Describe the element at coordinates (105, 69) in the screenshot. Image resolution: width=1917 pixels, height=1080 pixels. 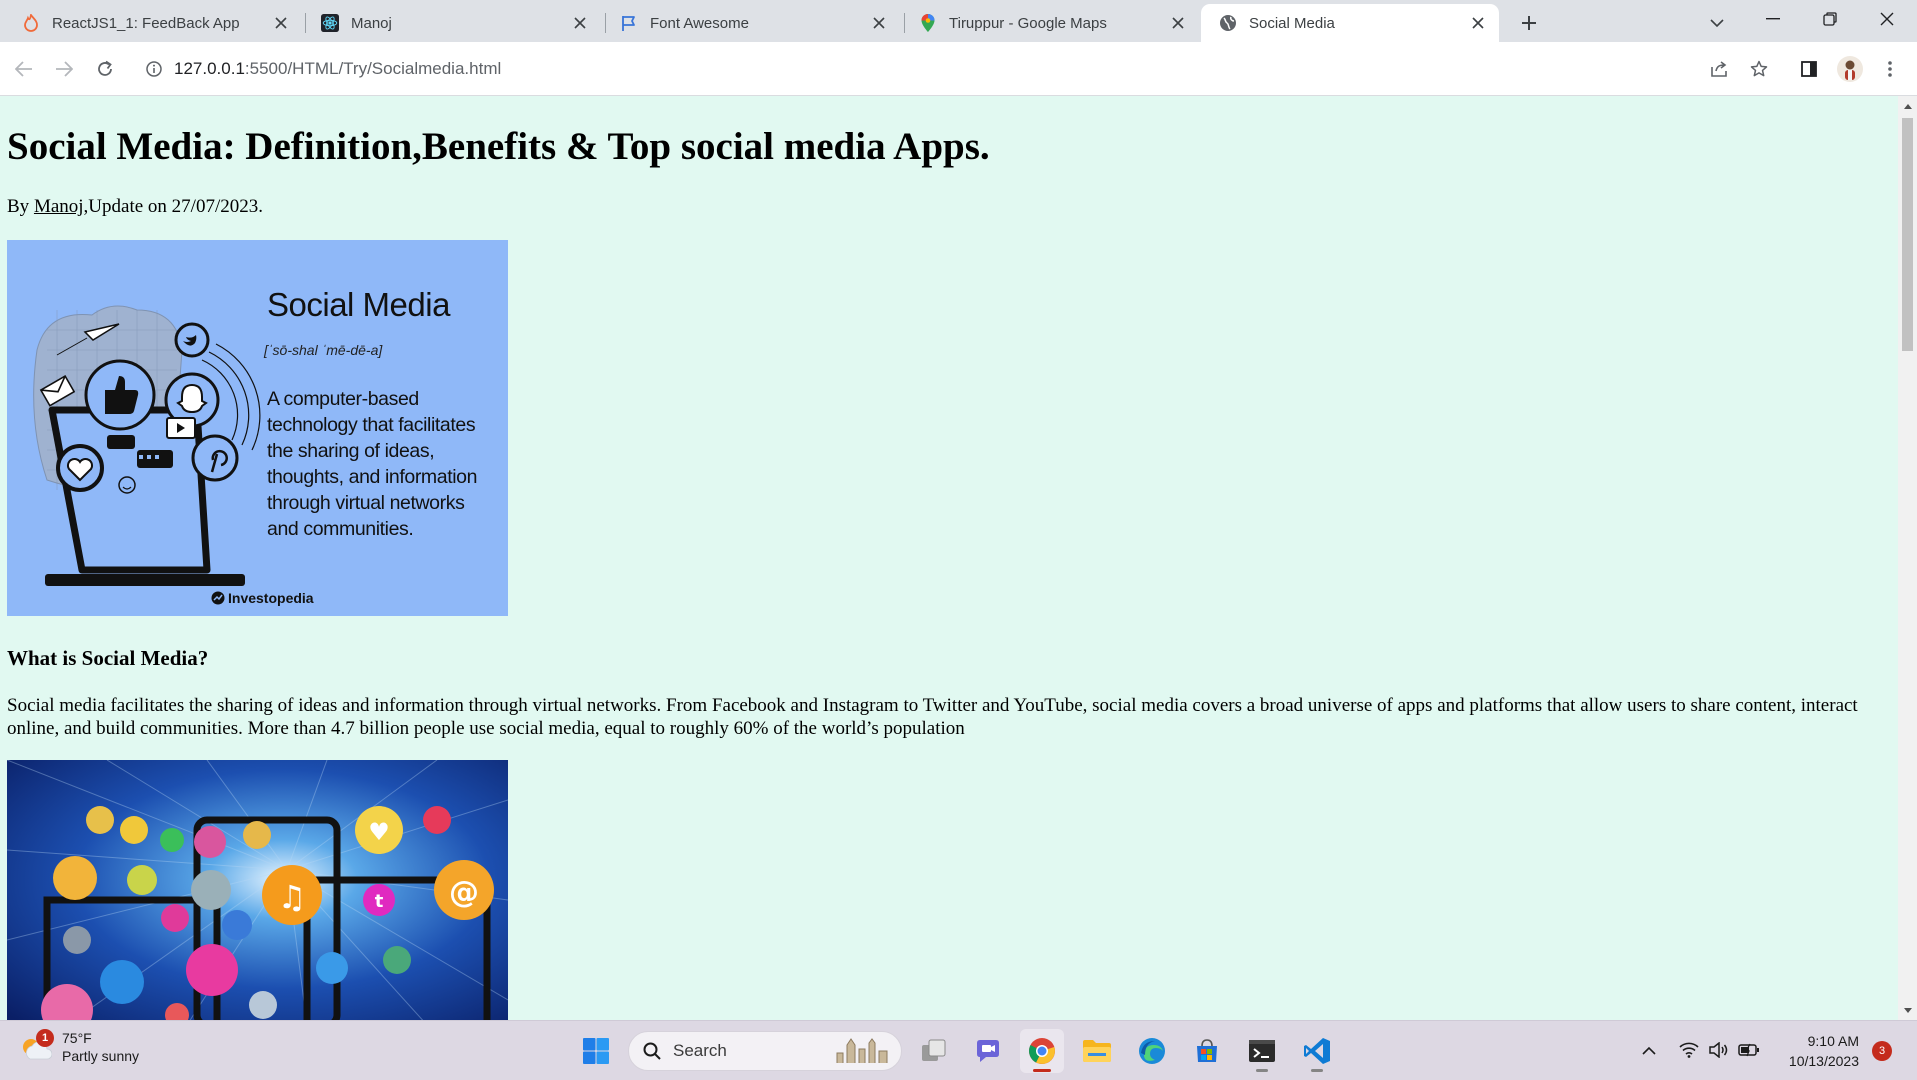
I see `reload-button` at that location.